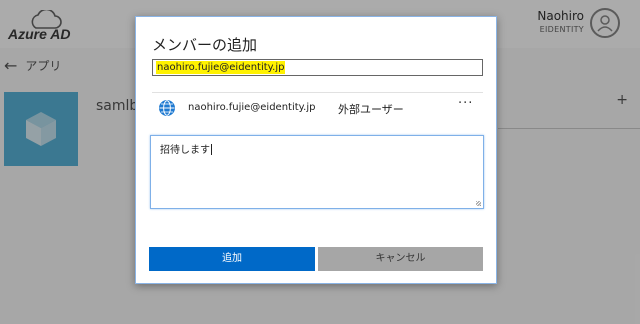 This screenshot has width=640, height=324. I want to click on divider, so click(317, 92).